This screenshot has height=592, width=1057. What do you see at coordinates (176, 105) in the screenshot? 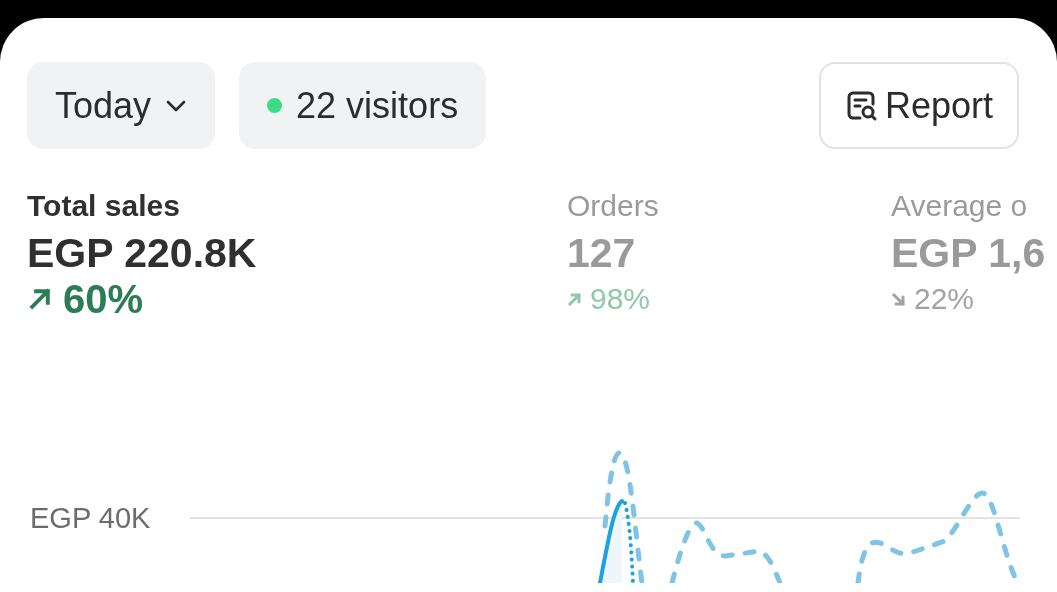
I see `chevron-down-icon` at bounding box center [176, 105].